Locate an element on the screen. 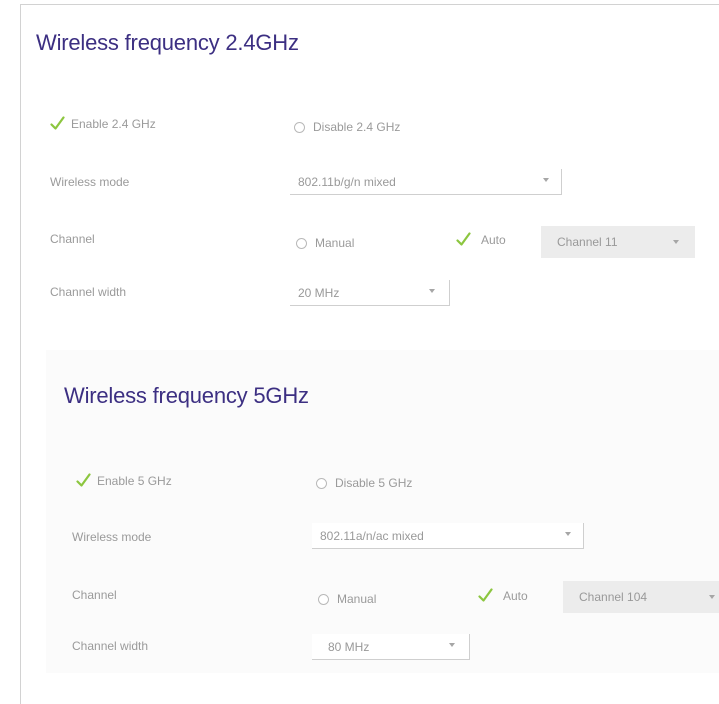 The image size is (719, 704). disable-5ghz-option: Disable 5 GHz is located at coordinates (364, 483).